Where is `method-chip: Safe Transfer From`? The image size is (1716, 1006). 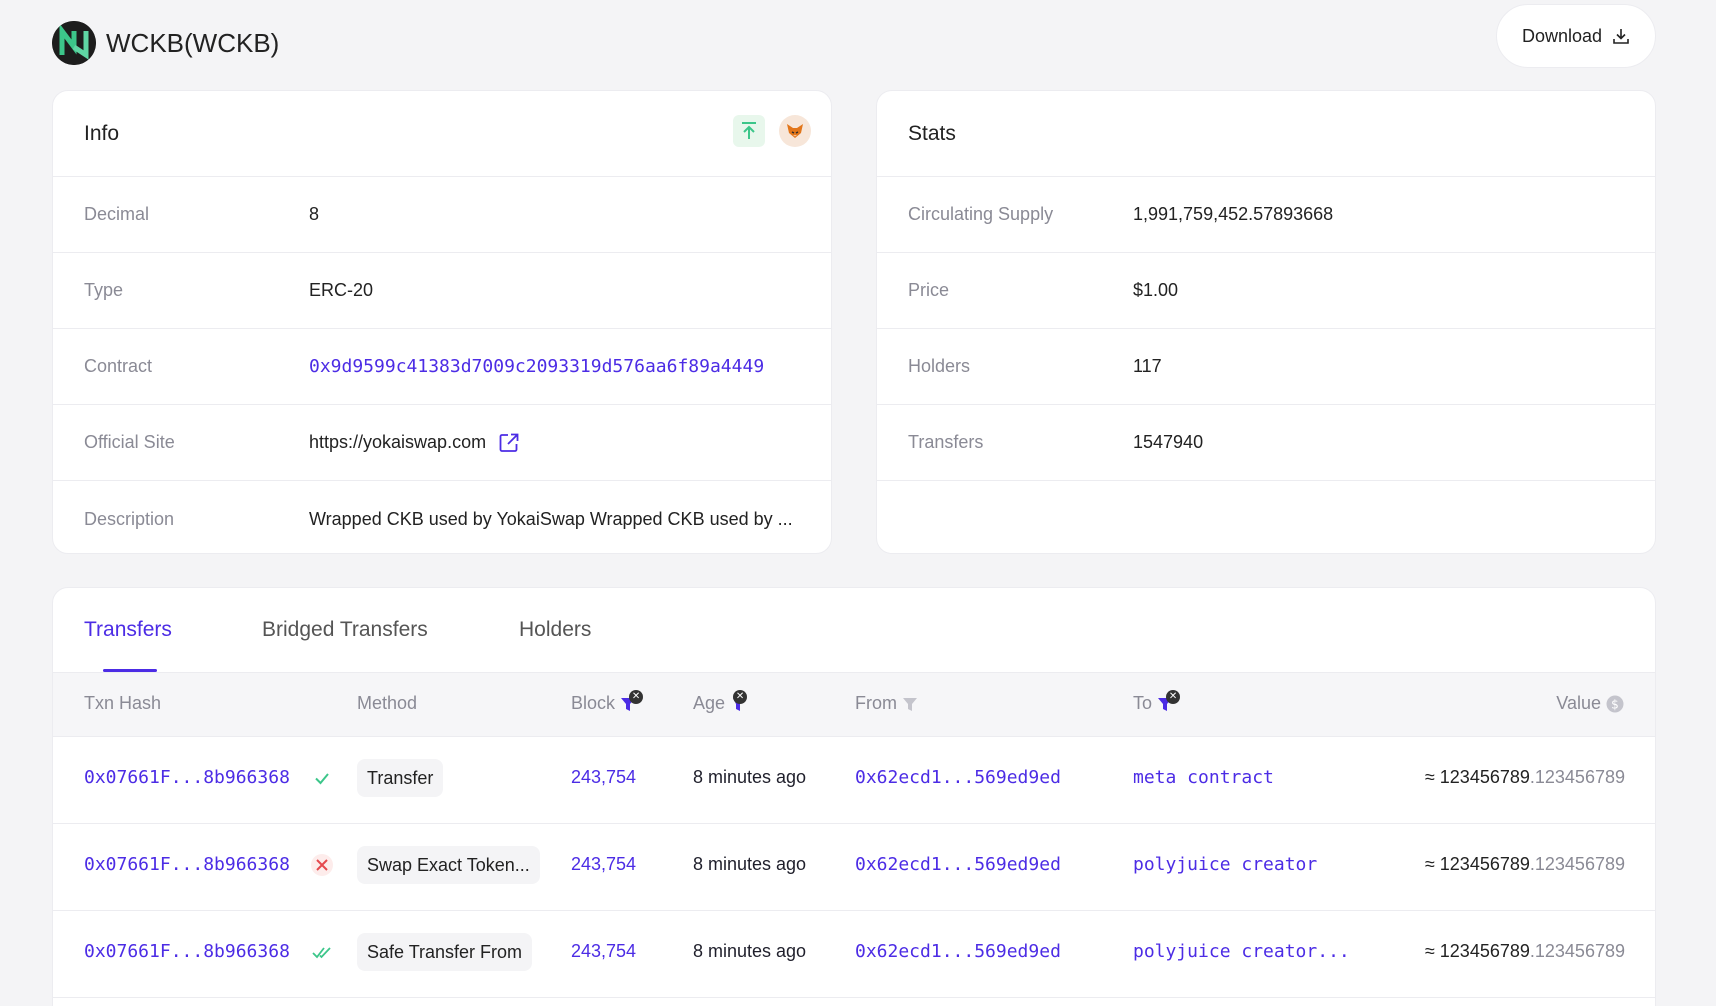 method-chip: Safe Transfer From is located at coordinates (445, 952).